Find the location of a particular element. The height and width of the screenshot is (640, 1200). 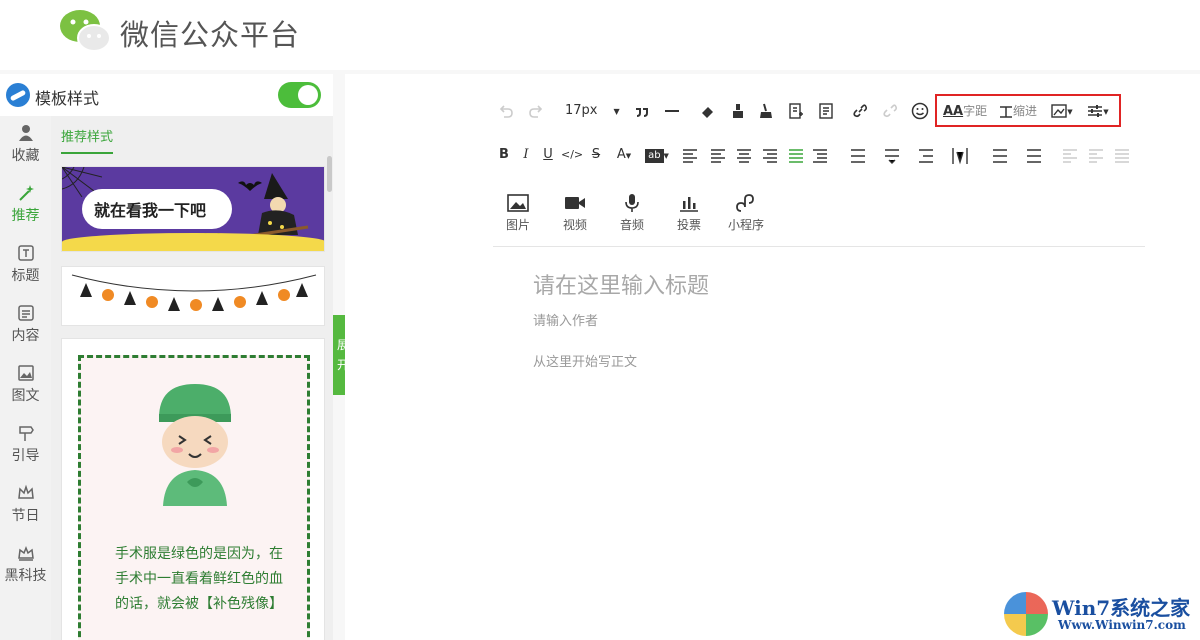

insert-mini-program-button: 小程序 is located at coordinates (746, 212).